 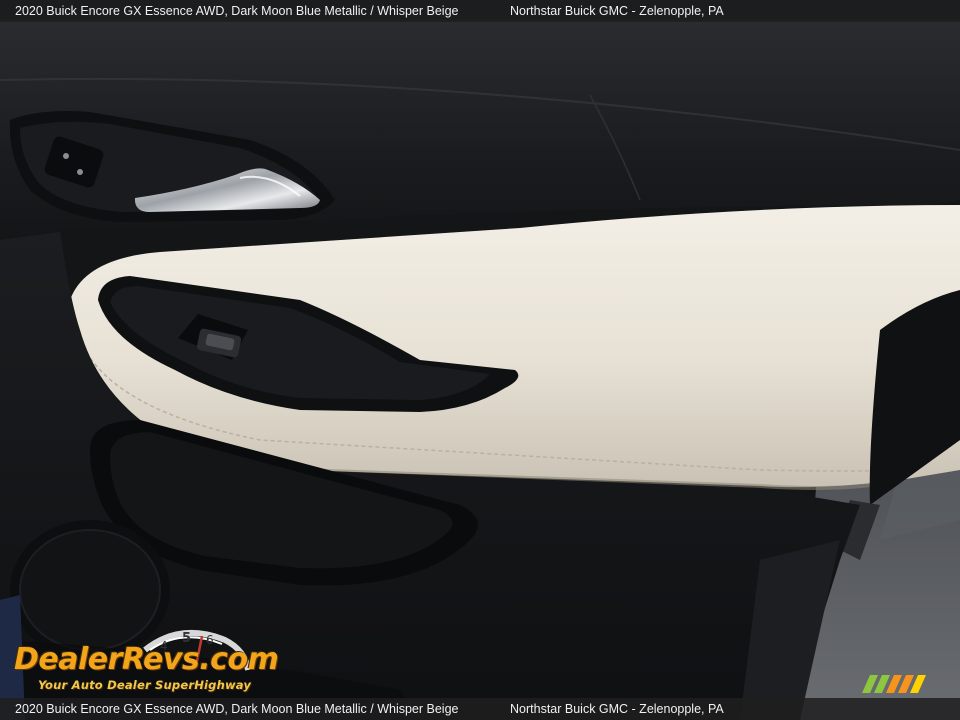 I want to click on dealer-caption-bottom: Northstar Buick GMC - Zelenopple, PA, so click(x=617, y=709).